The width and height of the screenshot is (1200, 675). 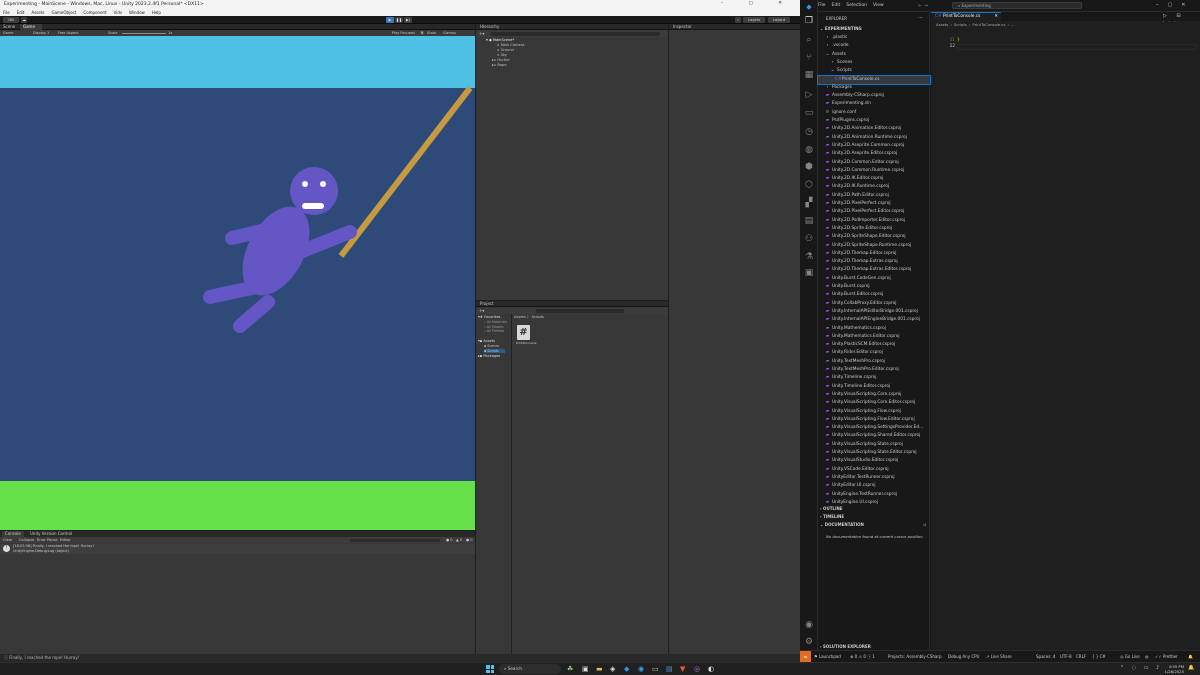 I want to click on layout-dropdown: Layout, so click(x=779, y=20).